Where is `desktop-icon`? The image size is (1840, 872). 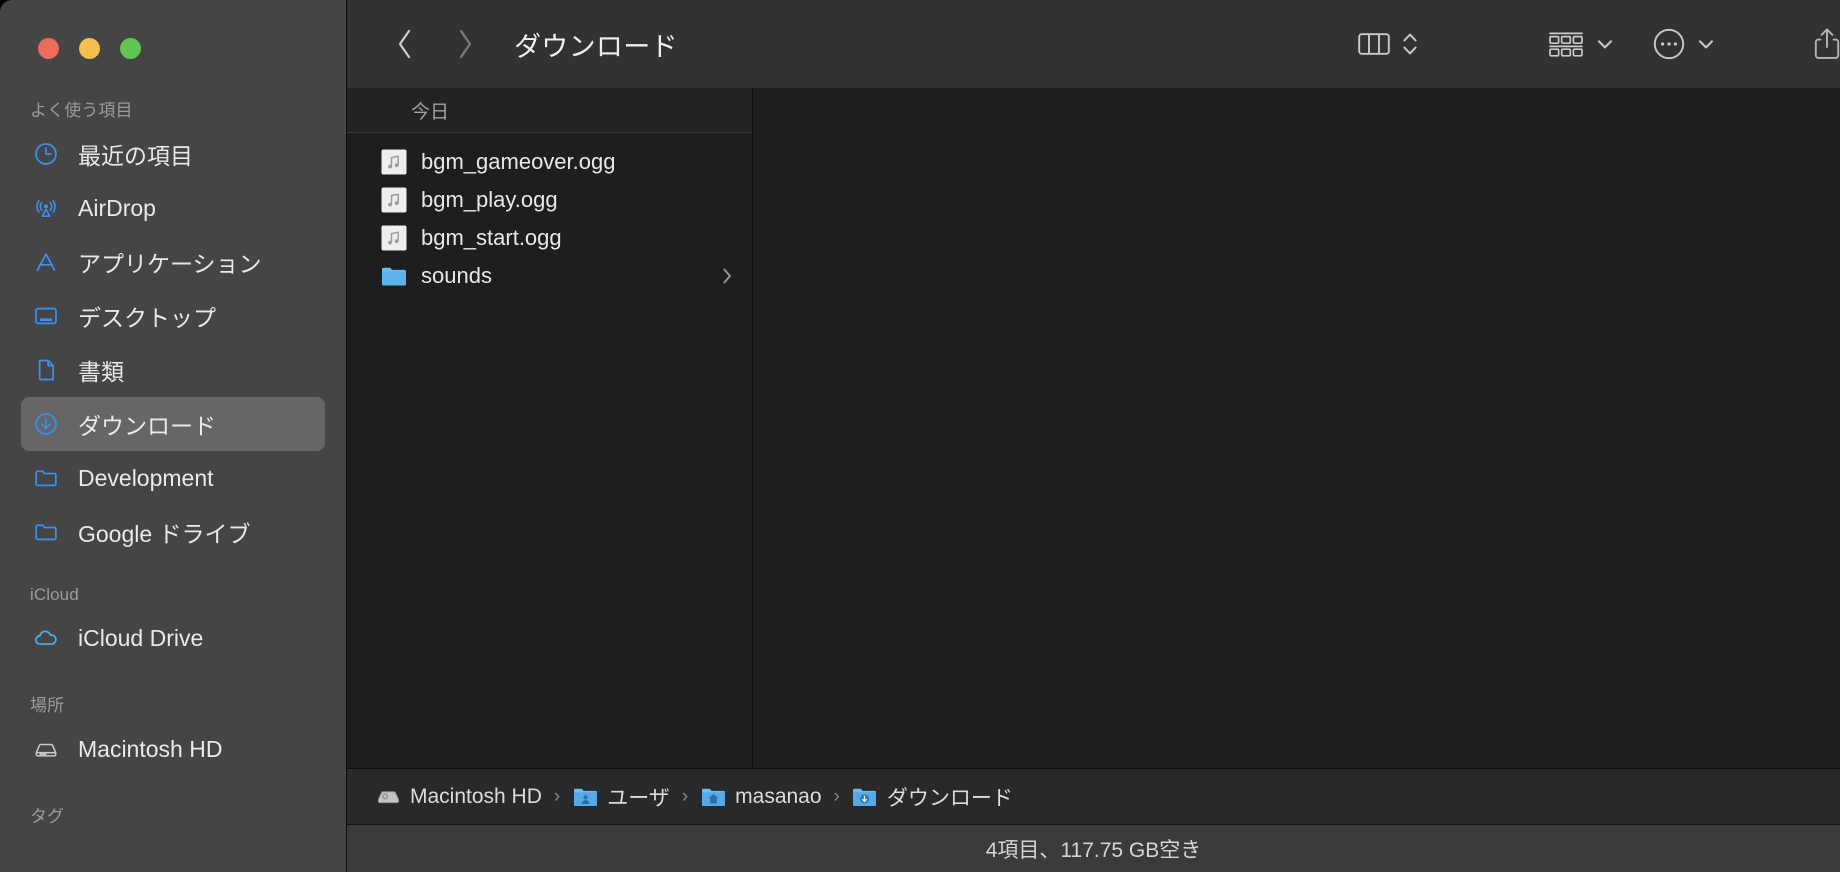
desktop-icon is located at coordinates (46, 316).